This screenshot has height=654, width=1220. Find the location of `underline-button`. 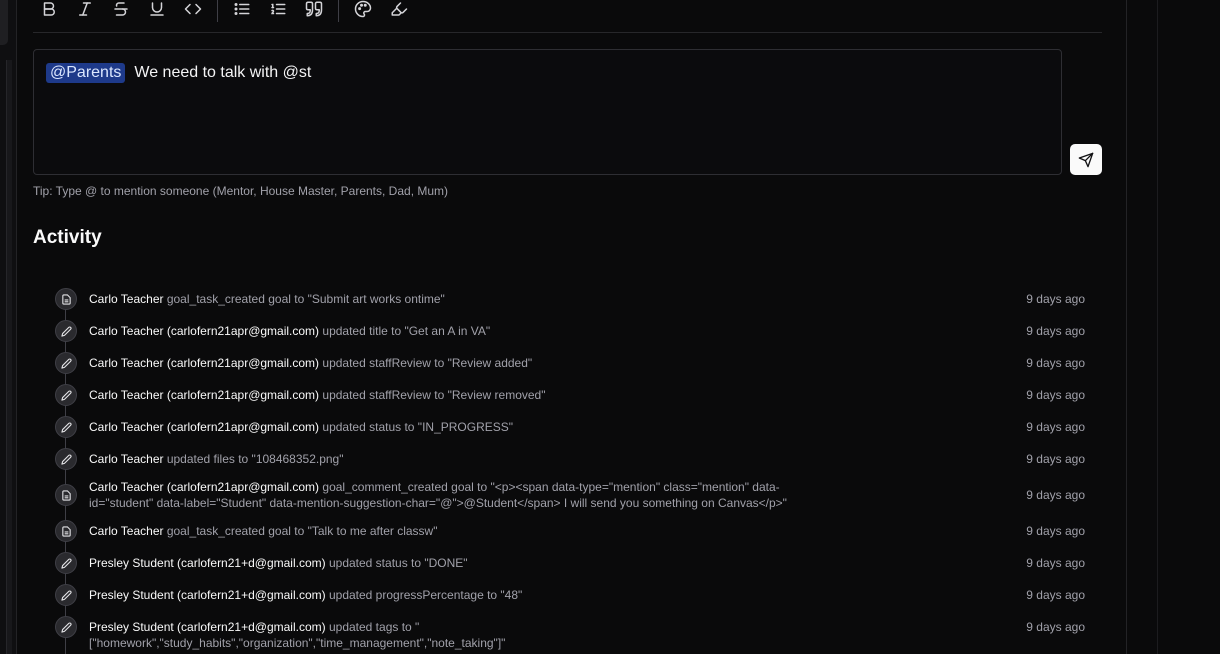

underline-button is located at coordinates (157, 9).